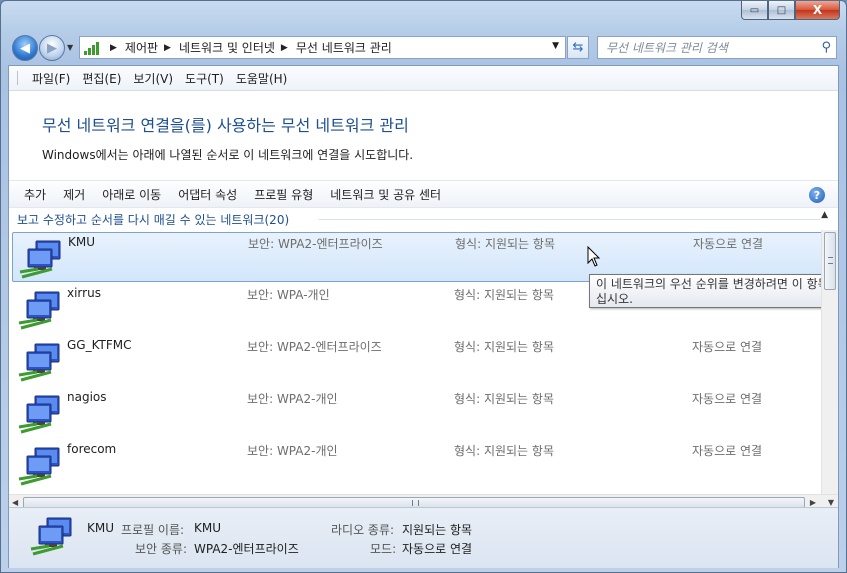  I want to click on scroll-left-icon: ◀, so click(15, 502).